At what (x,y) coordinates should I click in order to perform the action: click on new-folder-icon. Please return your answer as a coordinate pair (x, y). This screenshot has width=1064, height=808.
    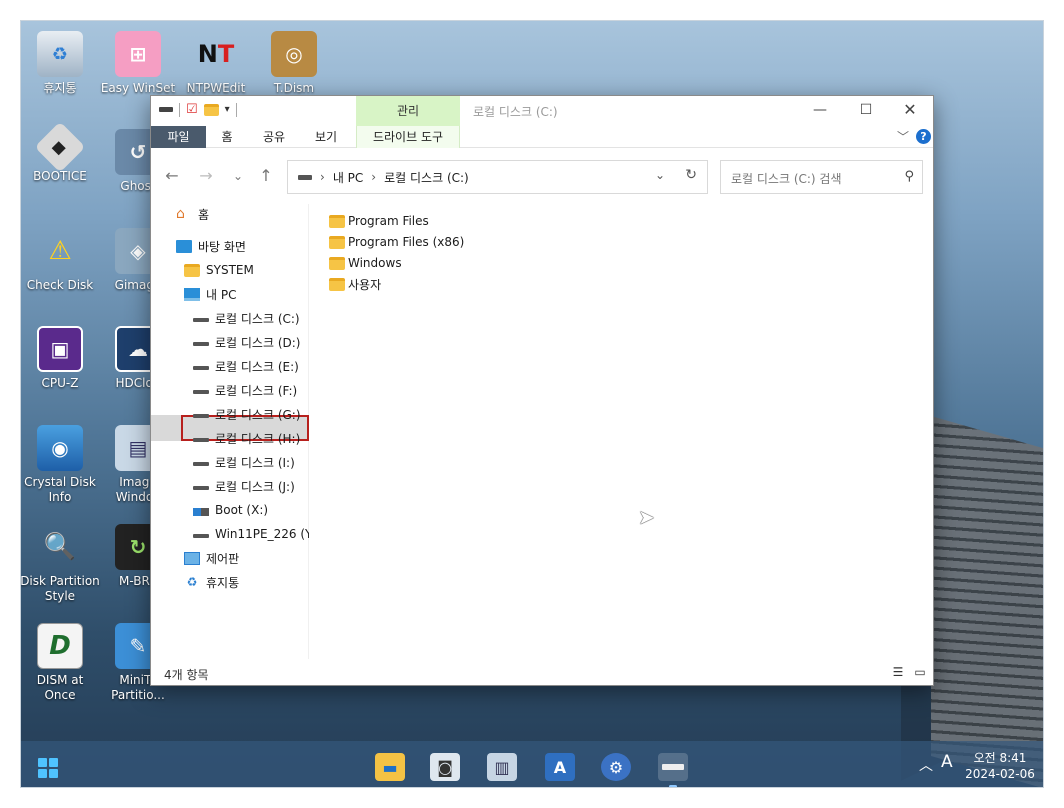
    Looking at the image, I should click on (211, 109).